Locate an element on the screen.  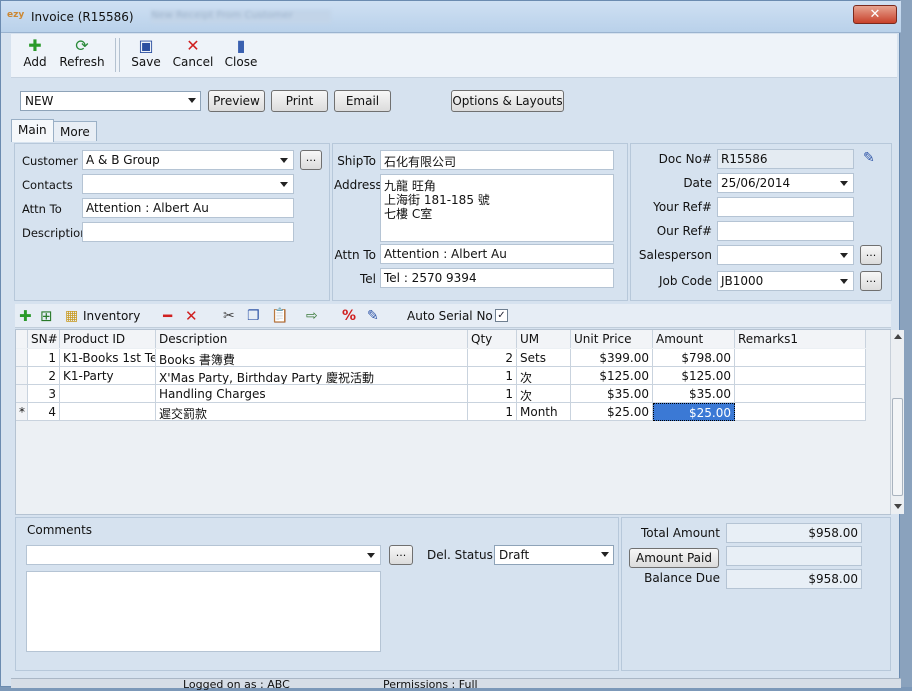
ship-attn-field: Attention : Albert Au is located at coordinates (497, 254).